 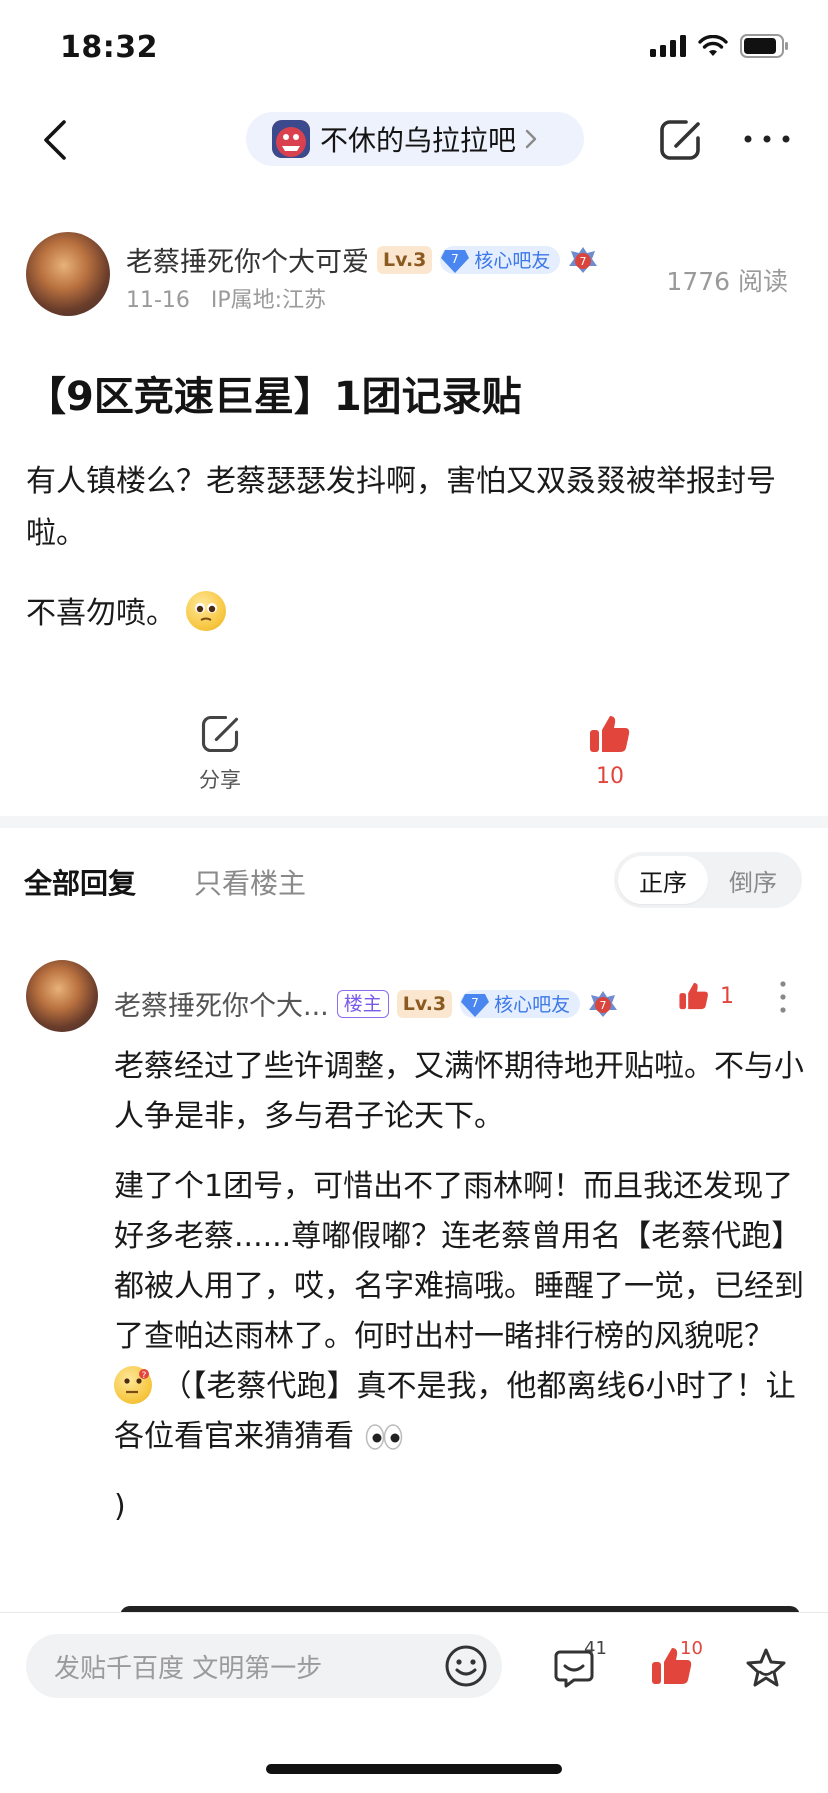 What do you see at coordinates (101, 613) in the screenshot?
I see `post-paragraph-2-text: 不喜勿喷。` at bounding box center [101, 613].